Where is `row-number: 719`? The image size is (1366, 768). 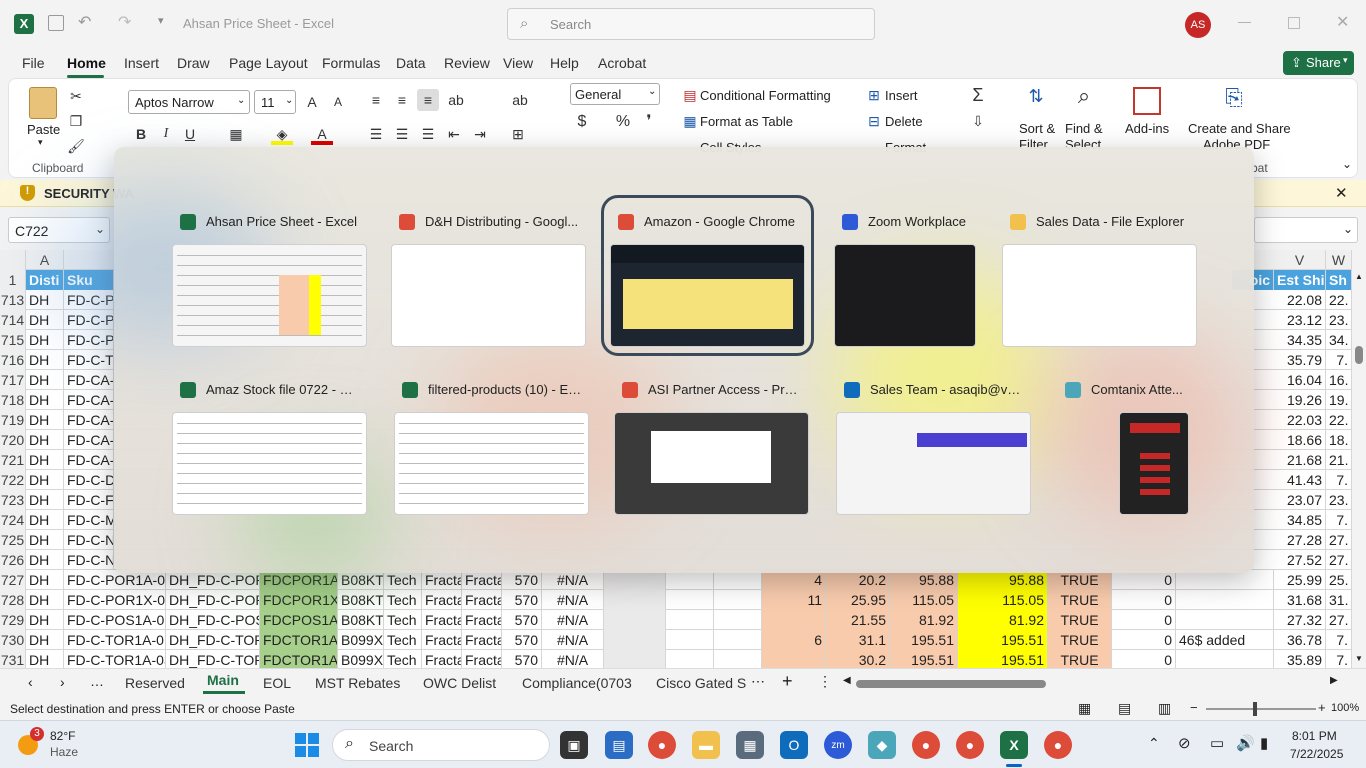 row-number: 719 is located at coordinates (13, 420).